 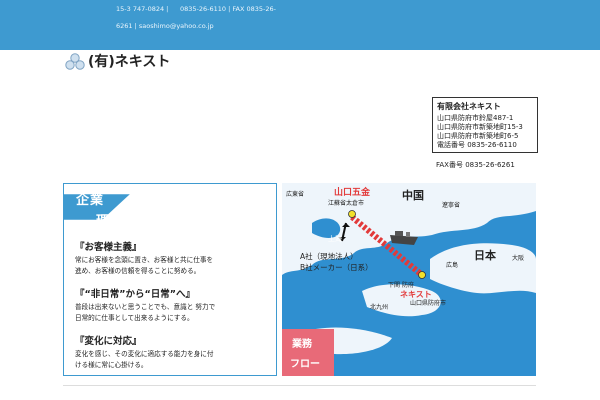 I want to click on circles-logo-icon, so click(x=75, y=64).